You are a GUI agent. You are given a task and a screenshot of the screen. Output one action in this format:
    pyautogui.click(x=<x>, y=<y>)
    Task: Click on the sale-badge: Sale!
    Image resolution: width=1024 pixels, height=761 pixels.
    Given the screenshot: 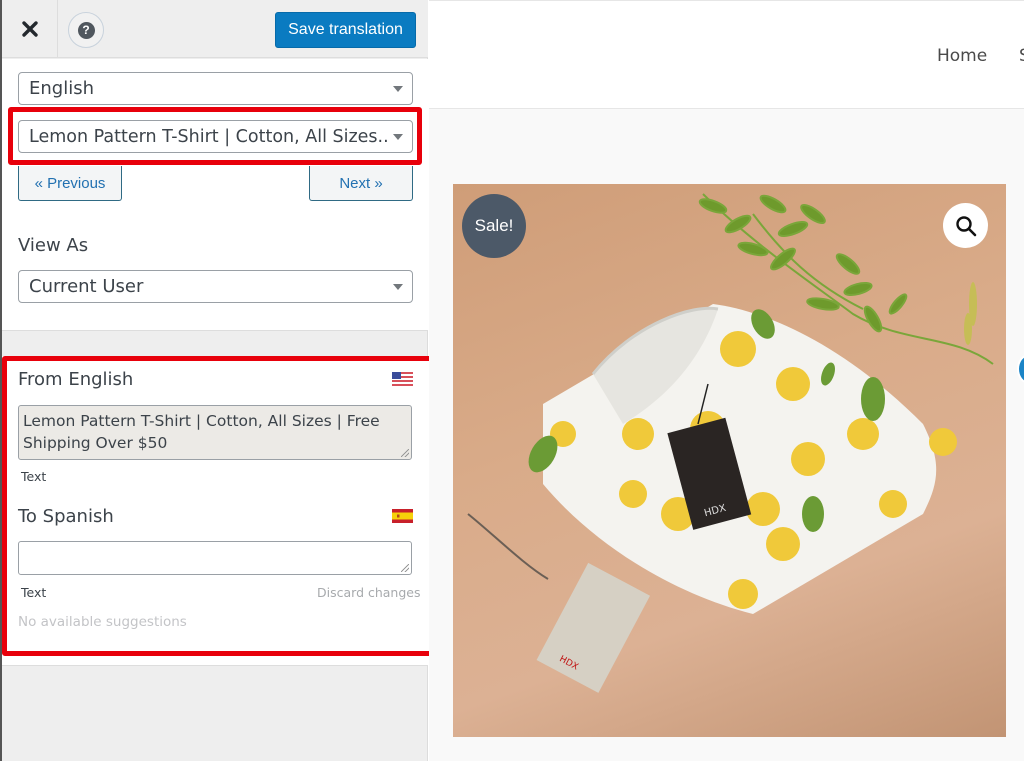 What is the action you would take?
    pyautogui.click(x=494, y=226)
    